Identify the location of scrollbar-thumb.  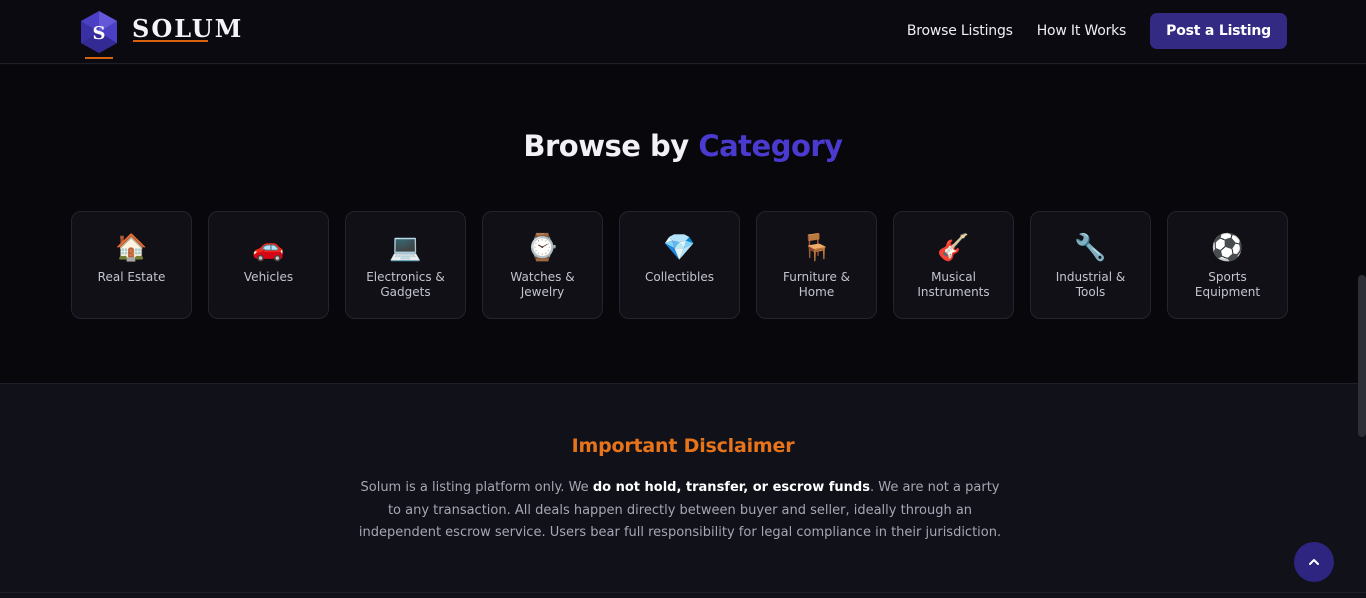
(1362, 356).